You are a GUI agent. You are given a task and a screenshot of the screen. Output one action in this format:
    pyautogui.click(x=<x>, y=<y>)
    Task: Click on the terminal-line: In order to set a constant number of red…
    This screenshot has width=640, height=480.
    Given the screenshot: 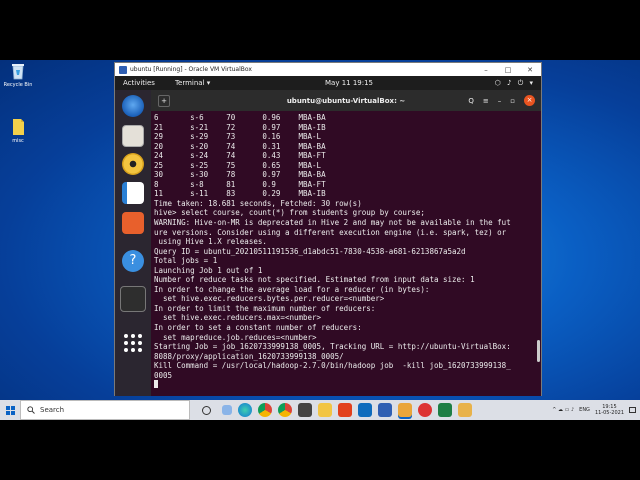 What is the action you would take?
    pyautogui.click(x=258, y=328)
    